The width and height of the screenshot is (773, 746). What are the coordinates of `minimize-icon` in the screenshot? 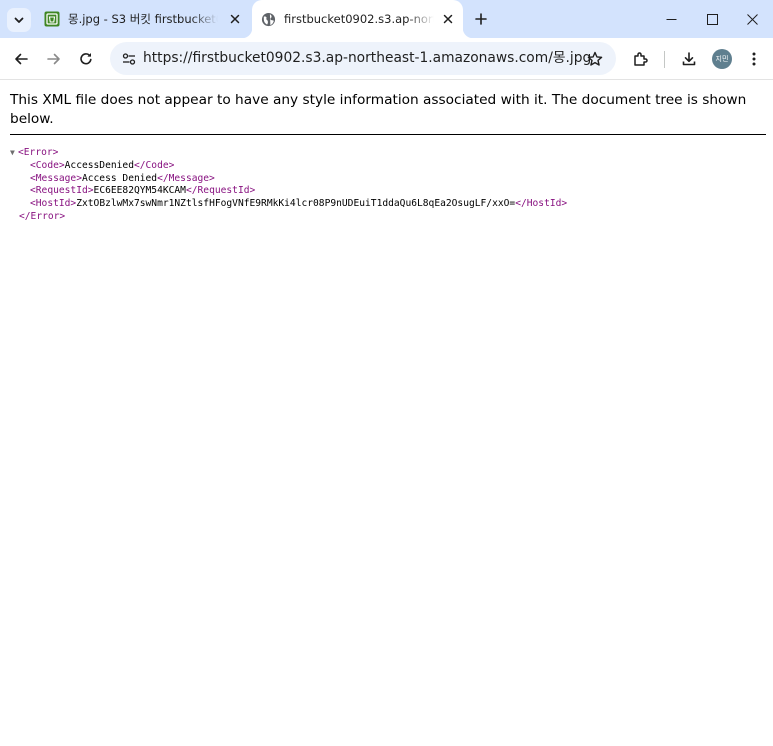 It's located at (671, 19).